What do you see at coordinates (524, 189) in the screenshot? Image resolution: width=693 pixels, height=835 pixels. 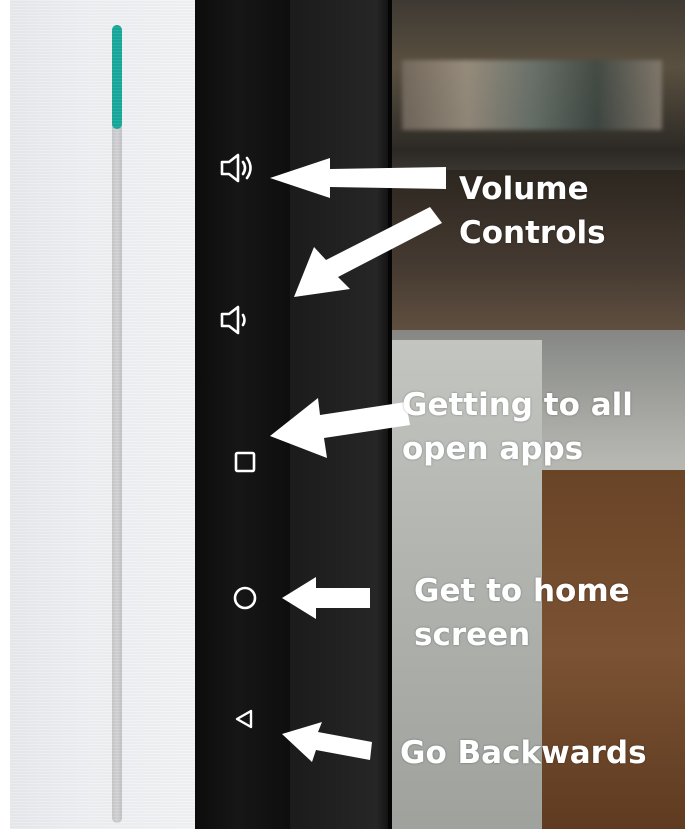 I see `annotation-volume-line1: Volume` at bounding box center [524, 189].